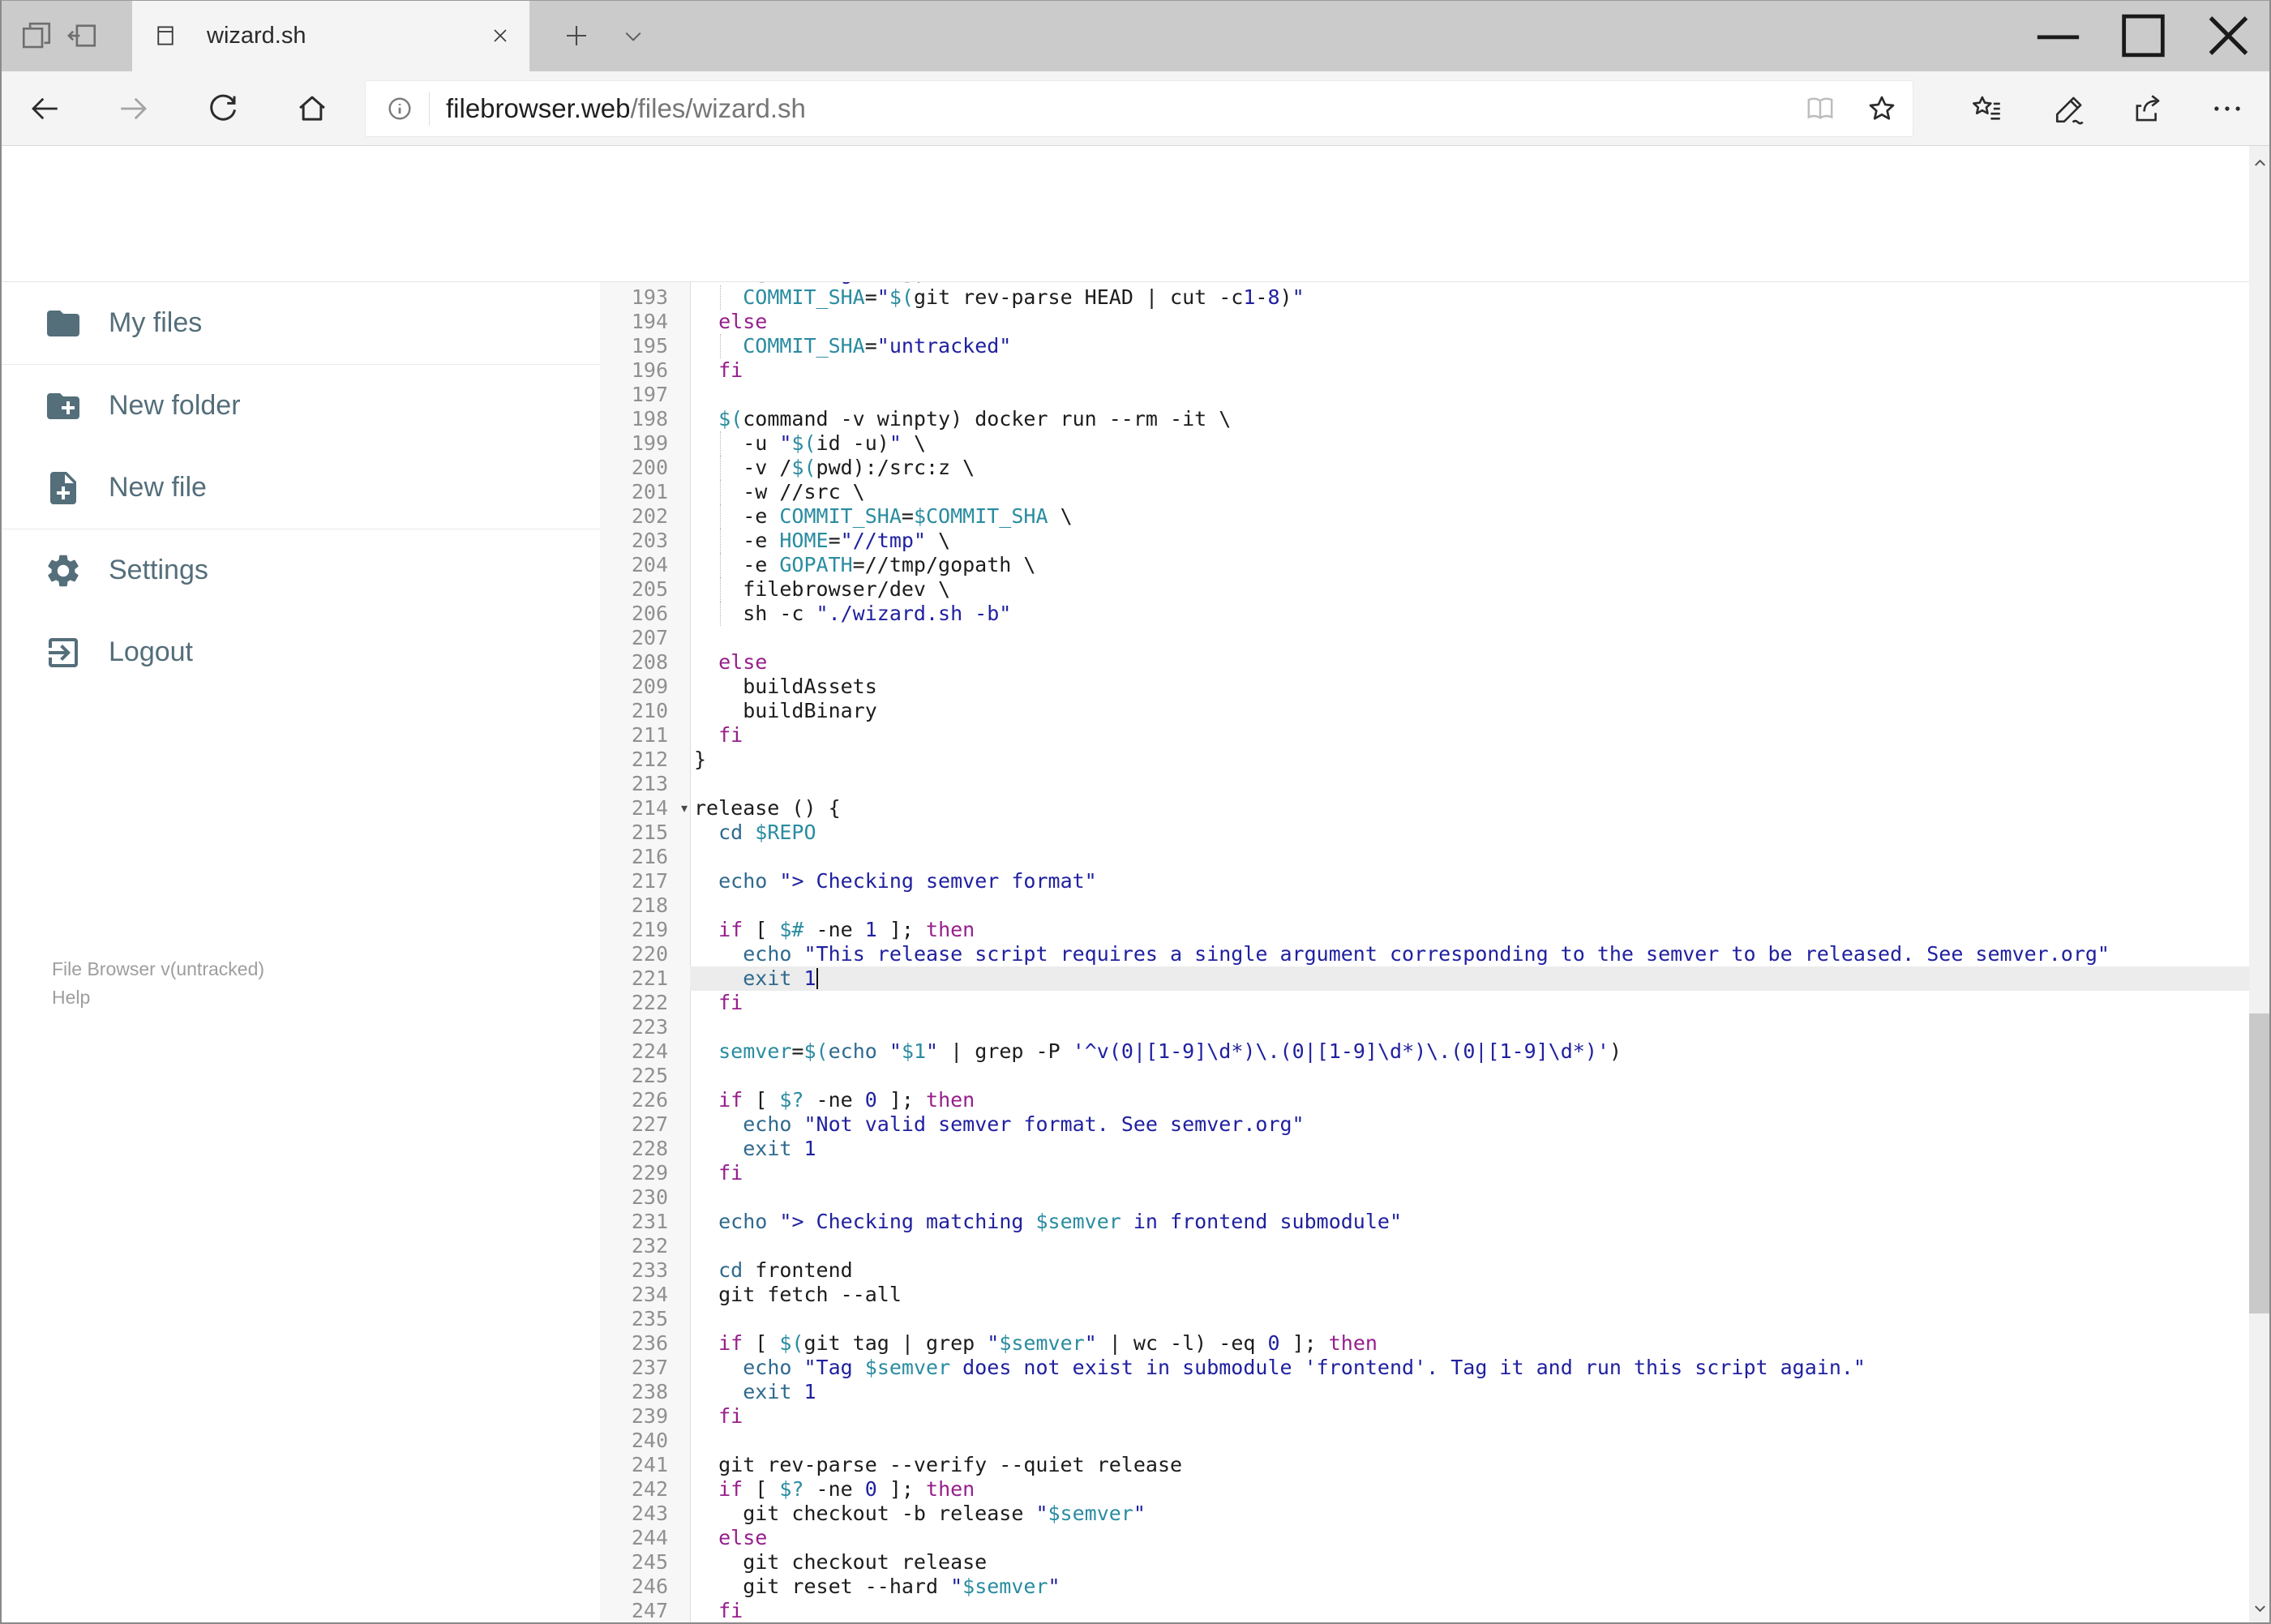  I want to click on line-number: 238, so click(649, 1391).